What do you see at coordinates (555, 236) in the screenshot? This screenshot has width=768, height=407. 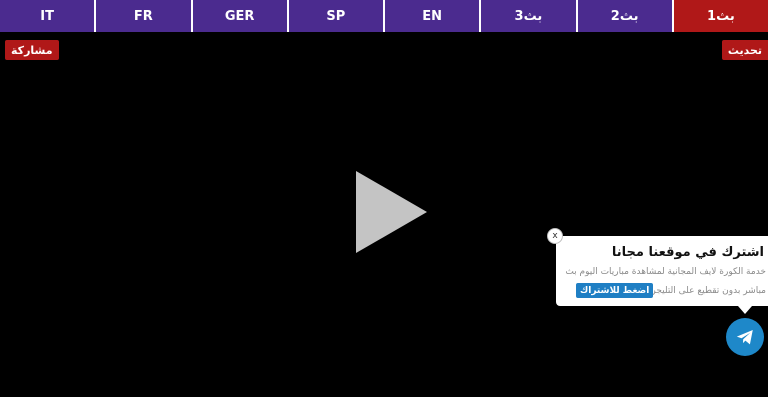 I see `close-icon: x` at bounding box center [555, 236].